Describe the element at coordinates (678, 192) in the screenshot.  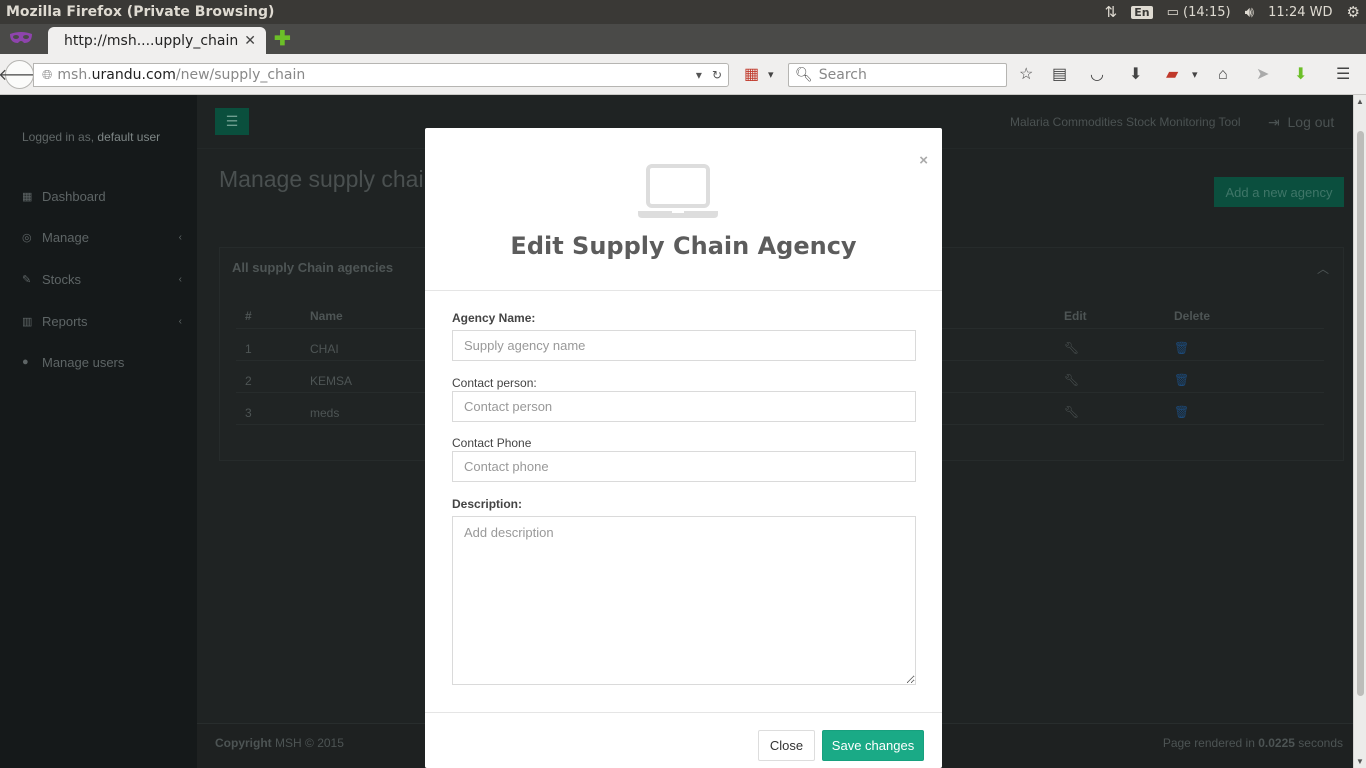
I see `laptop-icon` at that location.